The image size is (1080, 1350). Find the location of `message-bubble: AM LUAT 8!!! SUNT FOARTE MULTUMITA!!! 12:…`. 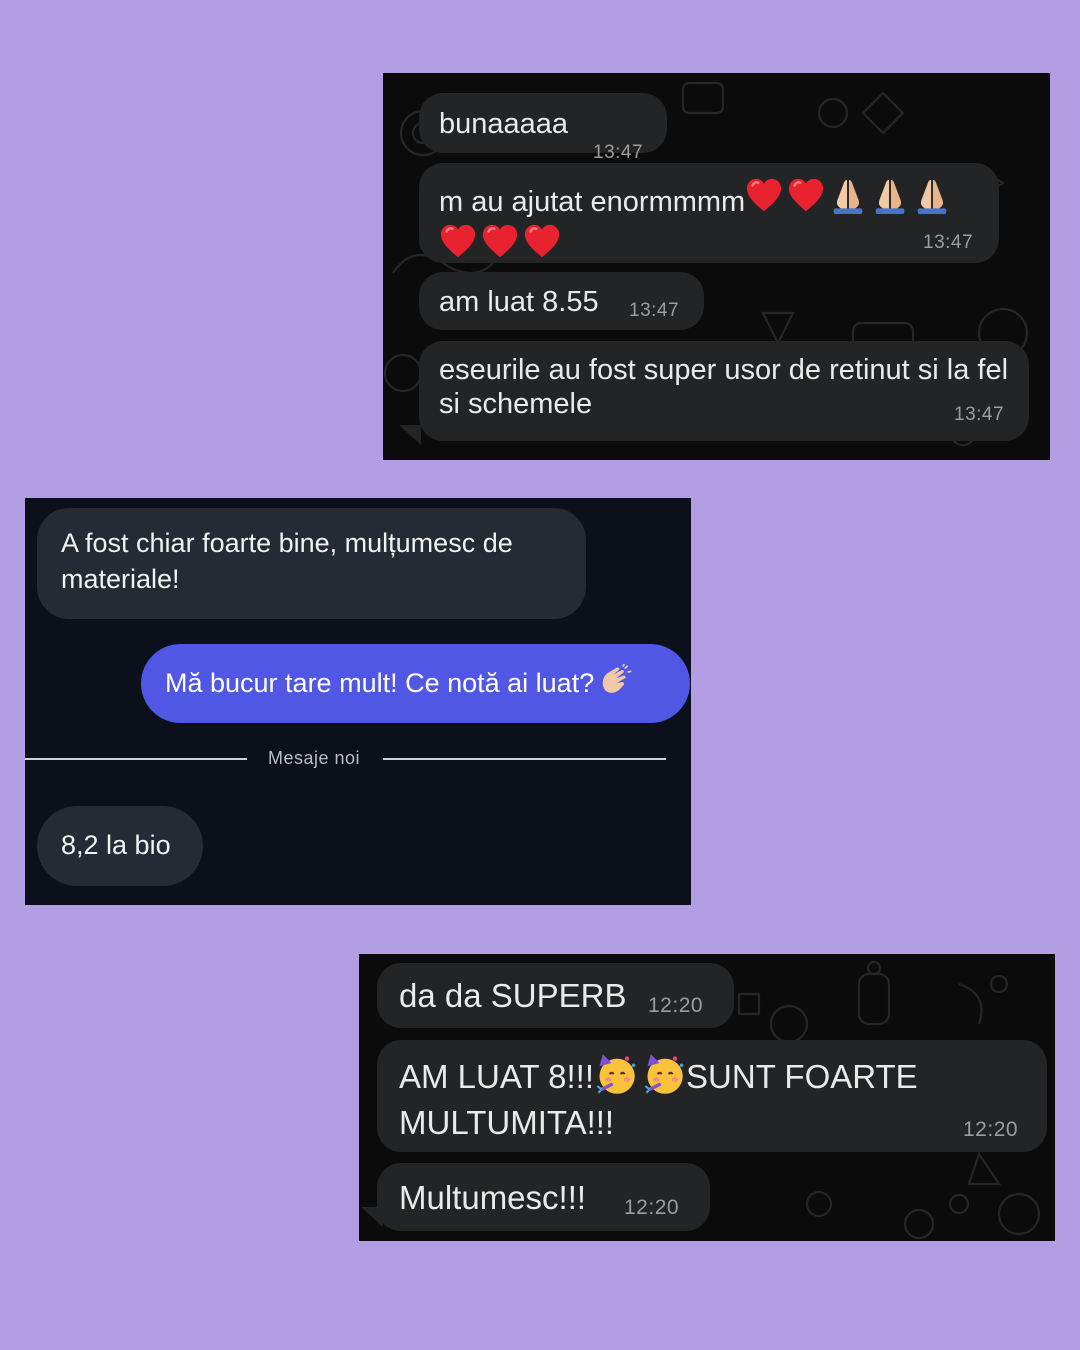

message-bubble: AM LUAT 8!!! SUNT FOARTE MULTUMITA!!! 12:… is located at coordinates (712, 1096).